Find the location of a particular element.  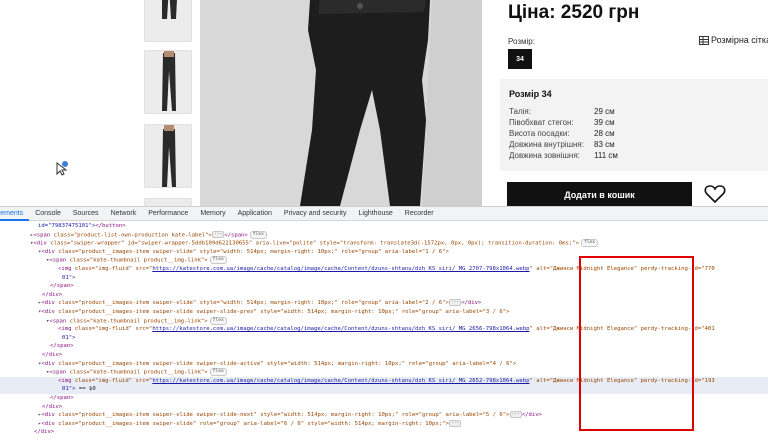

heart-icon is located at coordinates (715, 194).